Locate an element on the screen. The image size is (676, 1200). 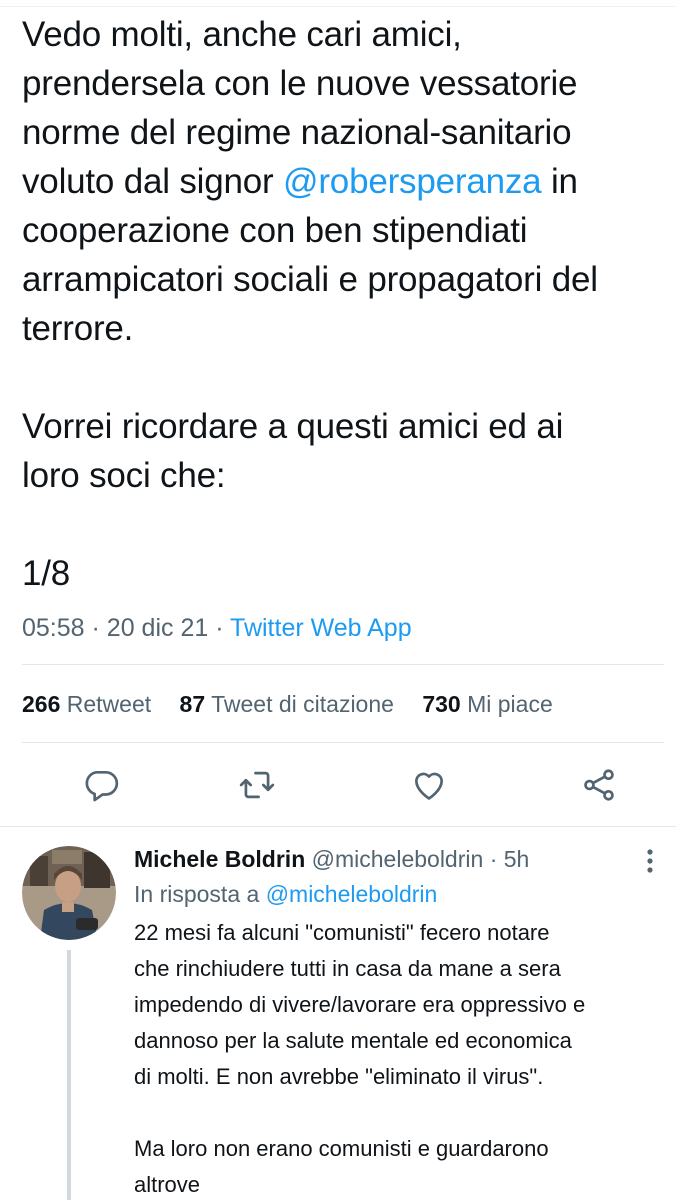
tweet-line-prefix: voluto dal signor is located at coordinates (153, 181).